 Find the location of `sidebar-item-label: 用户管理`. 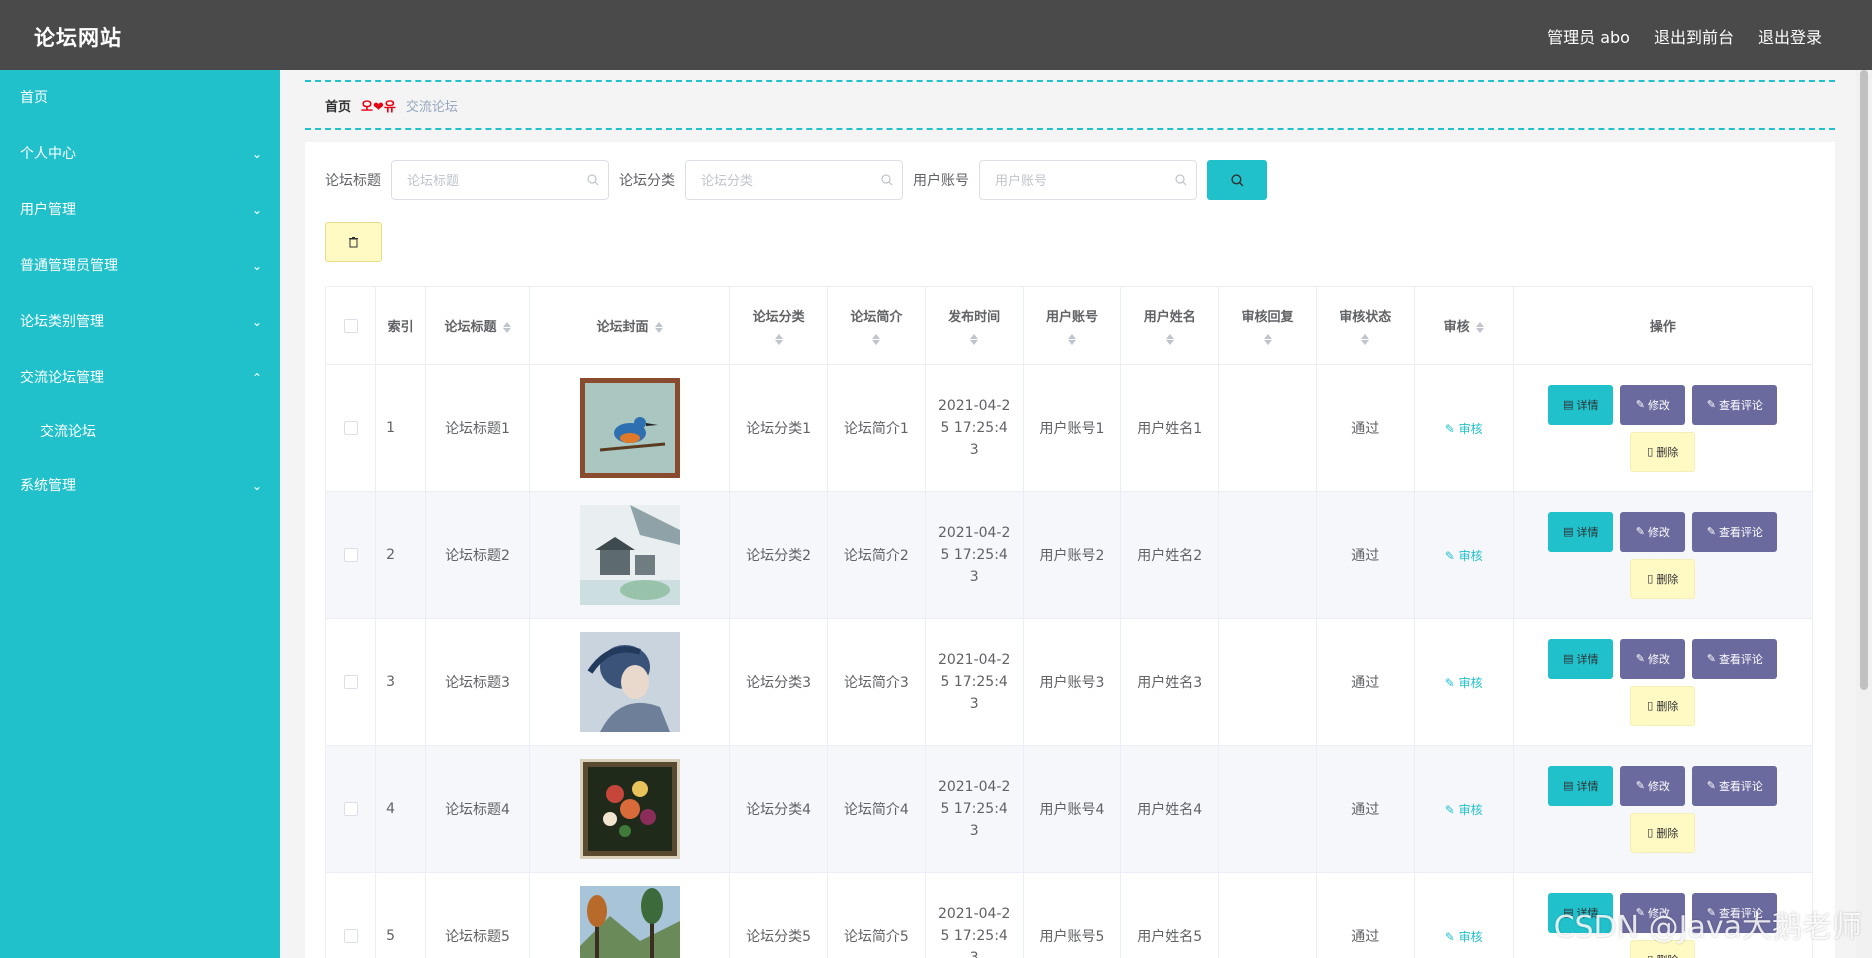

sidebar-item-label: 用户管理 is located at coordinates (48, 210).